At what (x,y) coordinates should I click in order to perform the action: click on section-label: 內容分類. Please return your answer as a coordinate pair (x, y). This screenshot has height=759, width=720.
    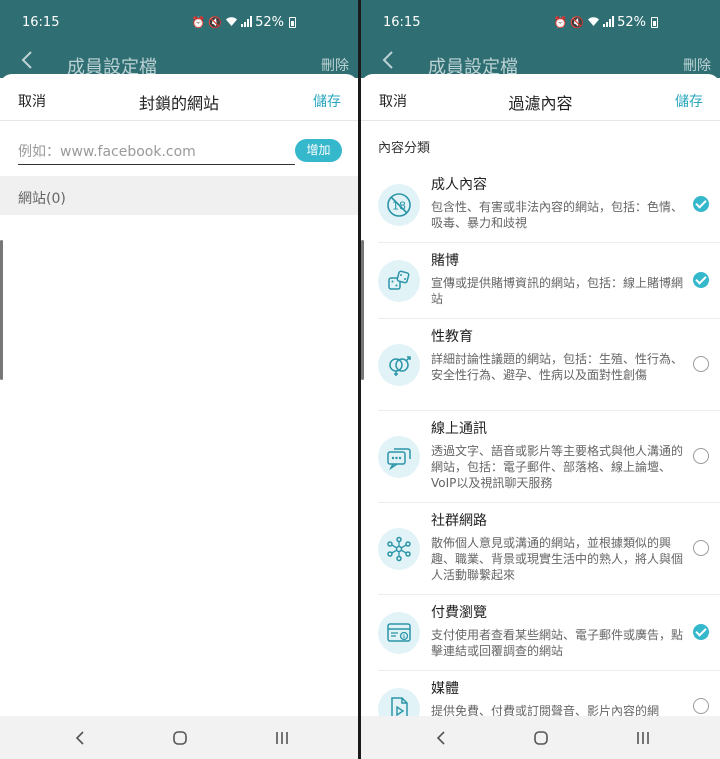
    Looking at the image, I should click on (404, 148).